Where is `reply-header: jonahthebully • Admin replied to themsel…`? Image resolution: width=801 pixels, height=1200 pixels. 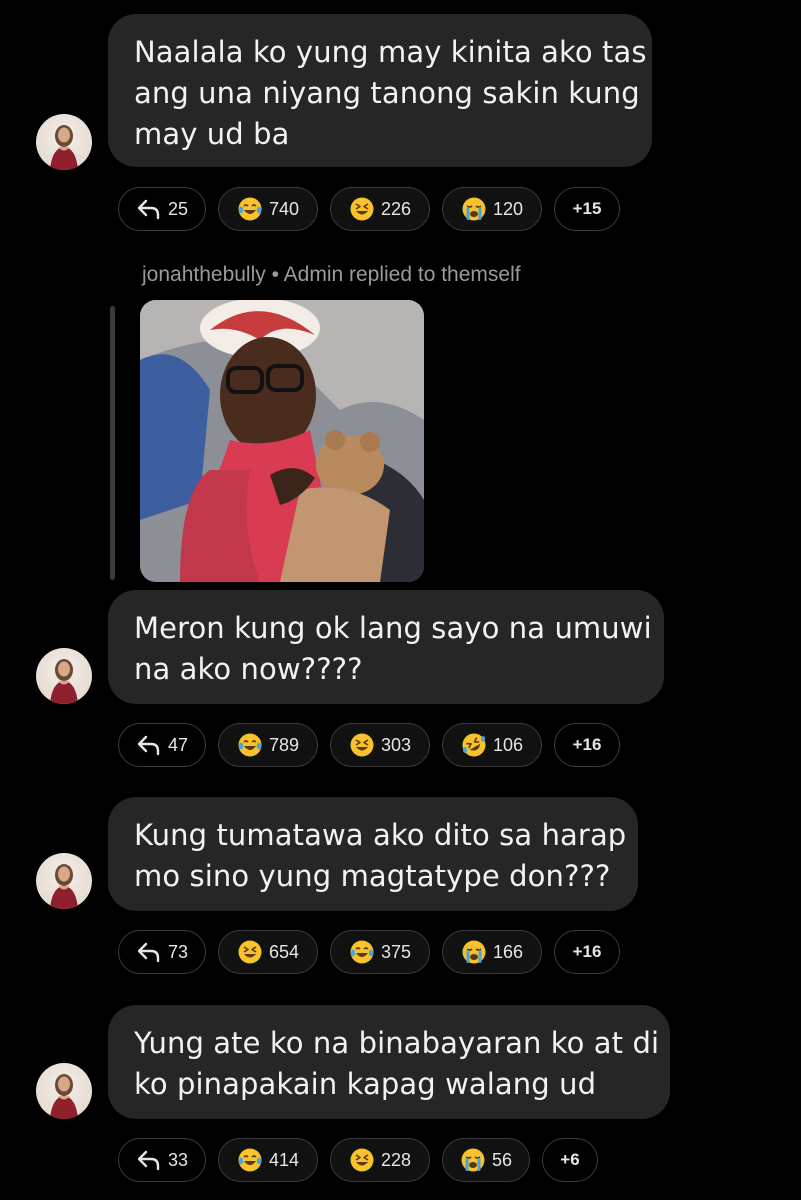 reply-header: jonahthebully • Admin replied to themsel… is located at coordinates (331, 275).